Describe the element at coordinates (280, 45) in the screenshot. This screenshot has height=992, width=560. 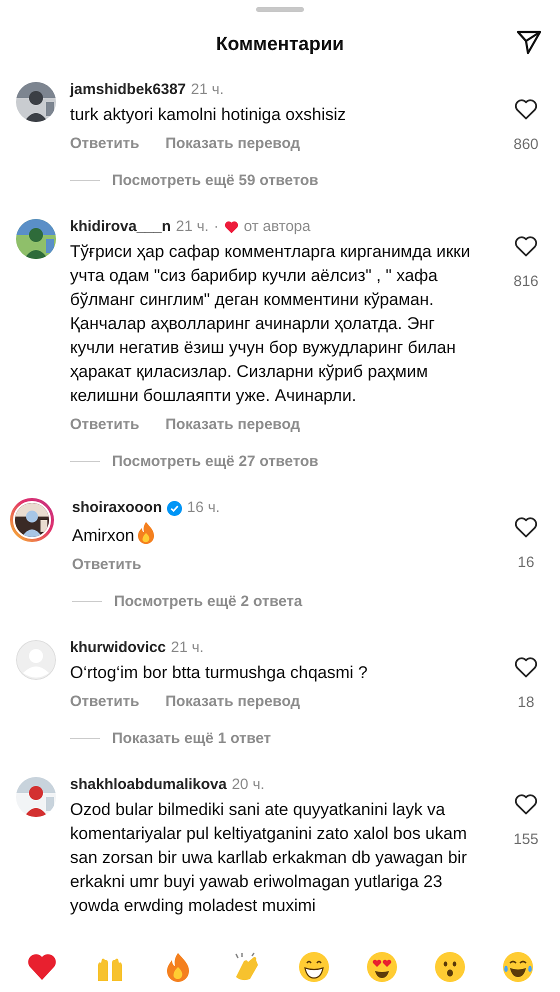
I see `header-title: Комментарии` at that location.